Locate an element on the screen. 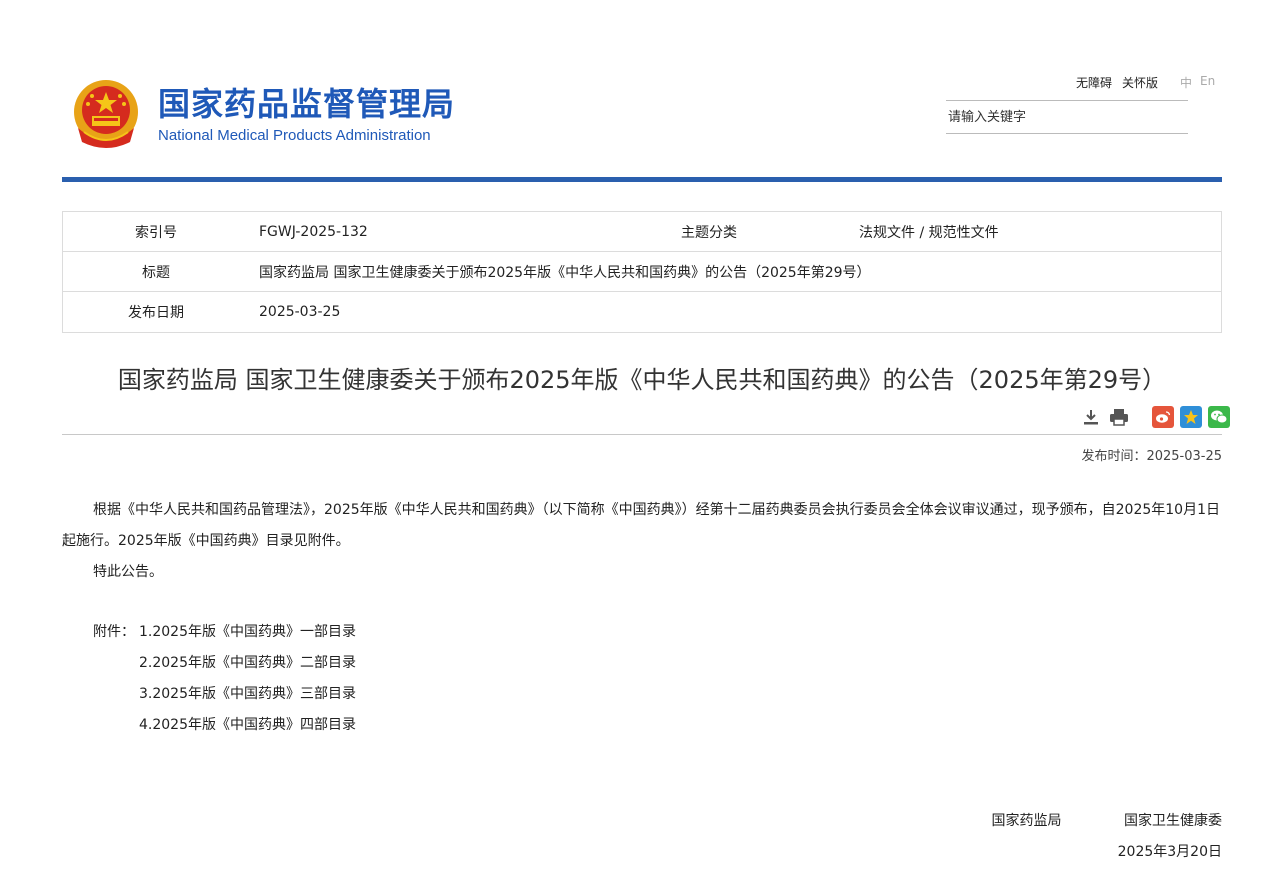 The image size is (1280, 887). search-input is located at coordinates (1067, 117).